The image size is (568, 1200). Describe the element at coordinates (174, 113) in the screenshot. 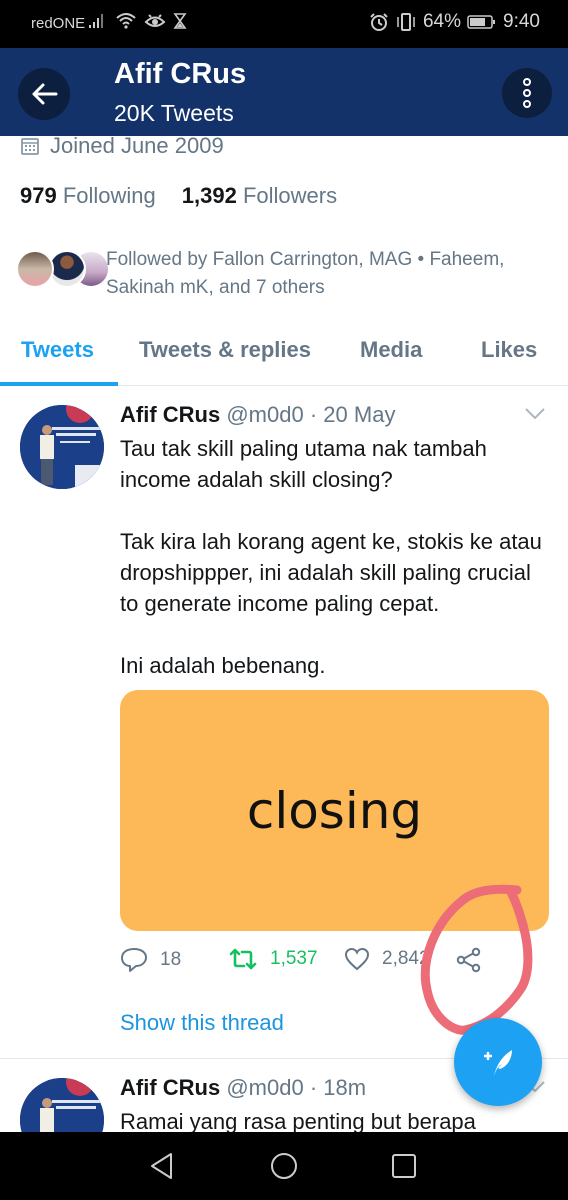

I see `tweet-count: 20K Tweets` at that location.